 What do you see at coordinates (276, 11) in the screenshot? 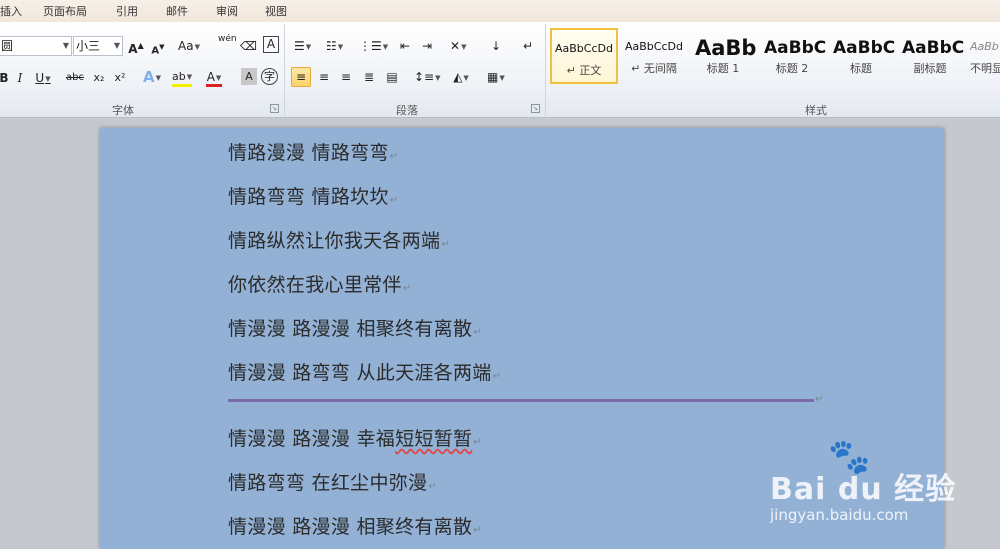
I see `tab-view: 视图` at bounding box center [276, 11].